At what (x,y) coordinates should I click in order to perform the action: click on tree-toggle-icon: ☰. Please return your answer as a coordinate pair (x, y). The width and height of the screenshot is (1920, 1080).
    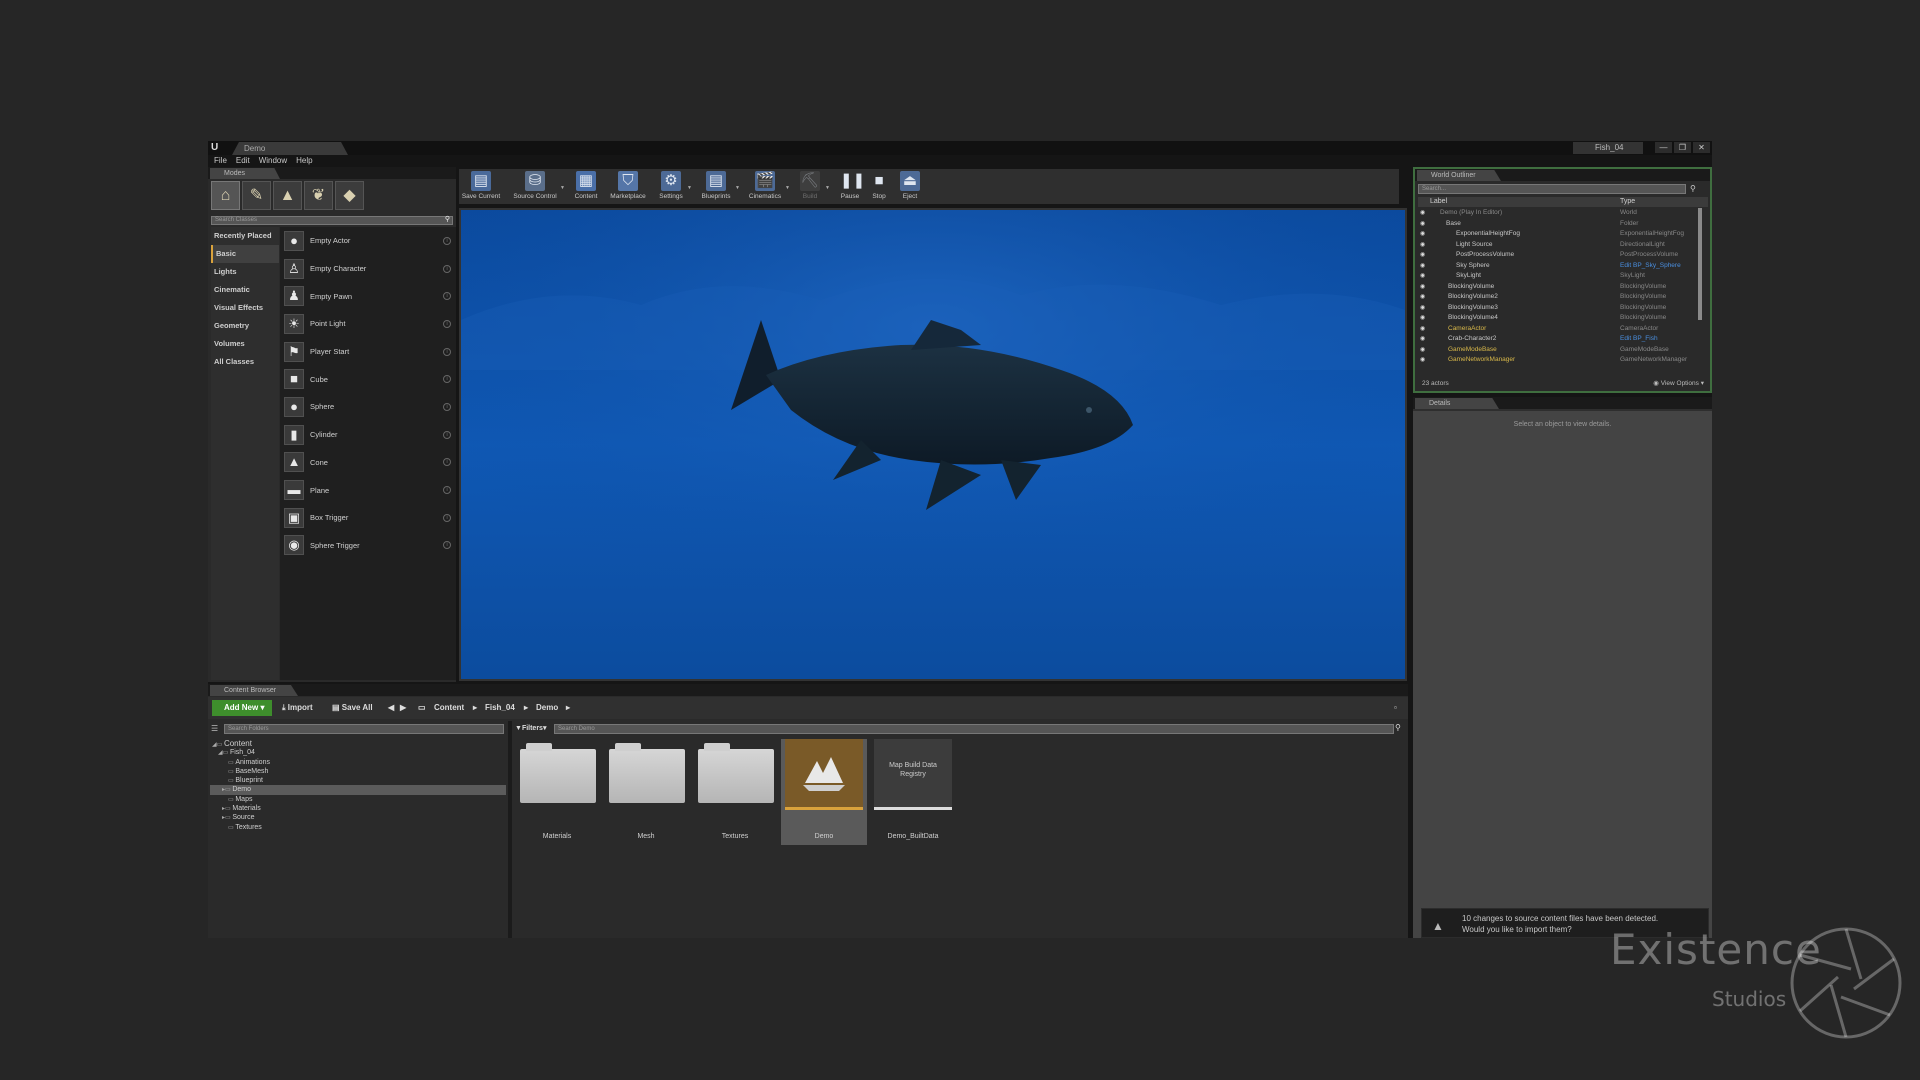
    Looking at the image, I should click on (214, 728).